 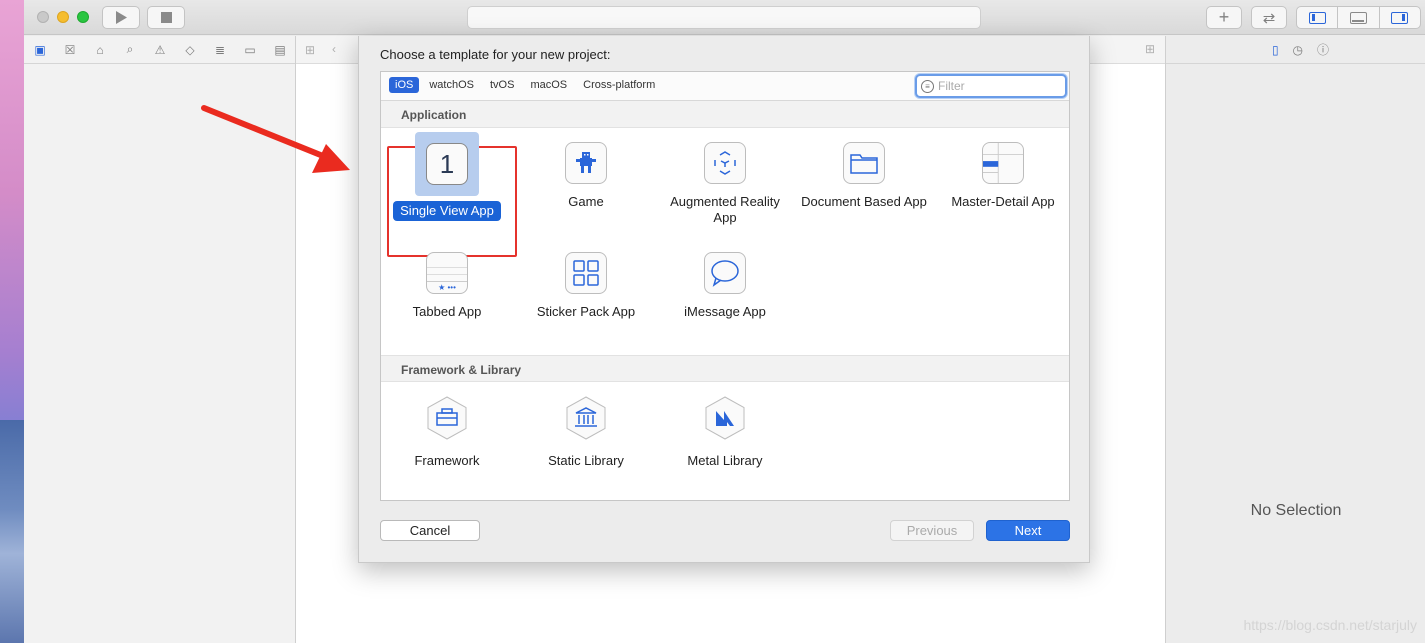 I want to click on stop-icon, so click(x=166, y=17).